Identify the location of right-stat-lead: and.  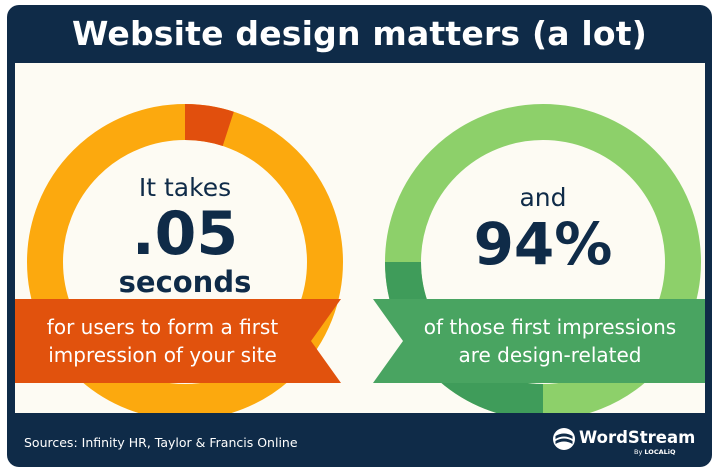
(543, 197).